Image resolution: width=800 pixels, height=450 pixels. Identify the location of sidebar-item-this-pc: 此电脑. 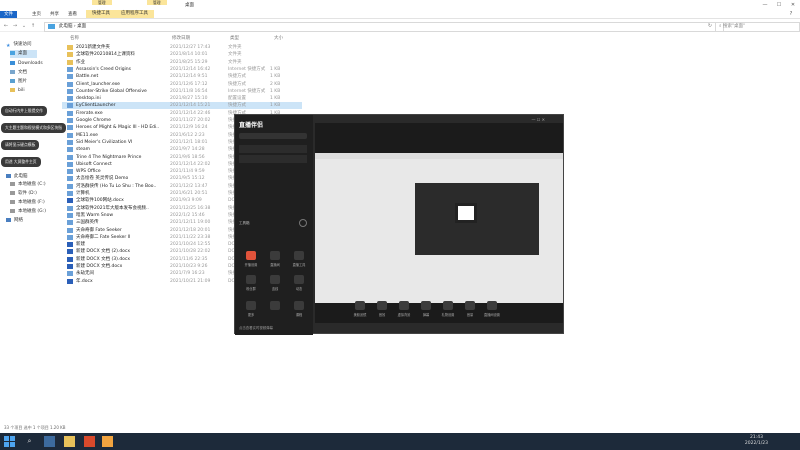
(17, 177).